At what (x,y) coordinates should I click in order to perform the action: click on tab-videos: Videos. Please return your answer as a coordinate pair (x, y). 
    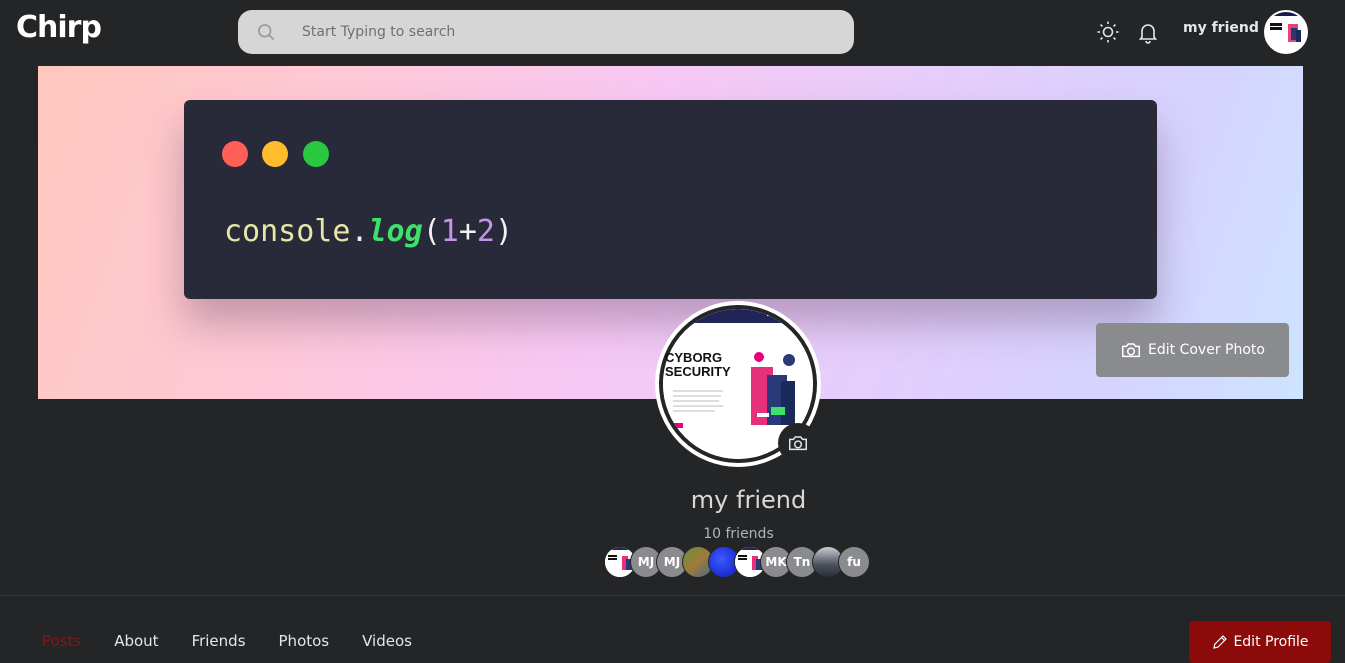
    Looking at the image, I should click on (387, 641).